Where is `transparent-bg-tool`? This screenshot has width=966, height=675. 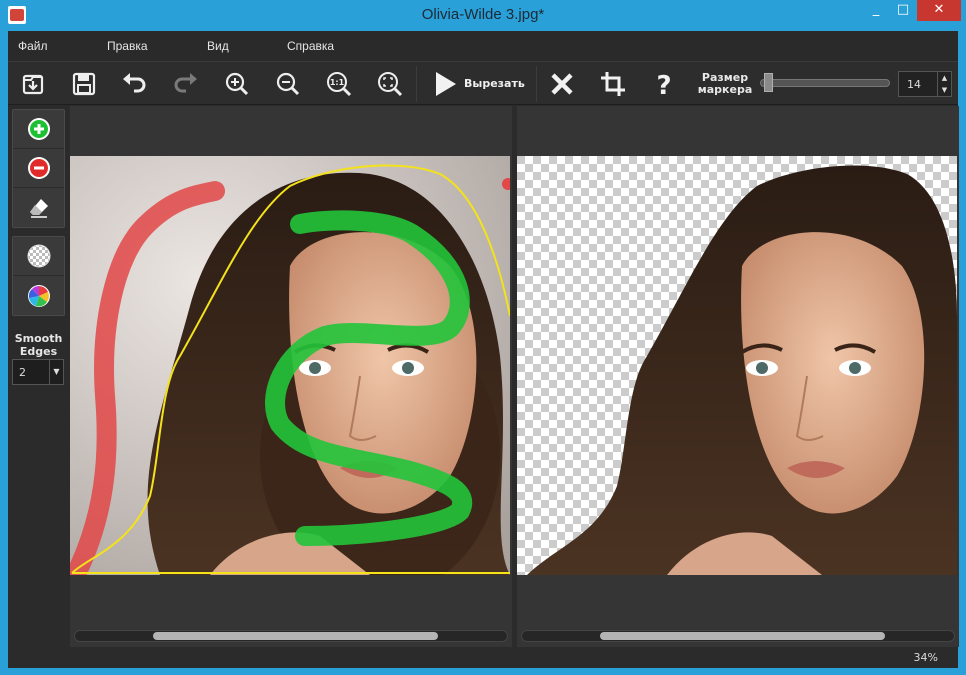
transparent-bg-tool is located at coordinates (38, 256).